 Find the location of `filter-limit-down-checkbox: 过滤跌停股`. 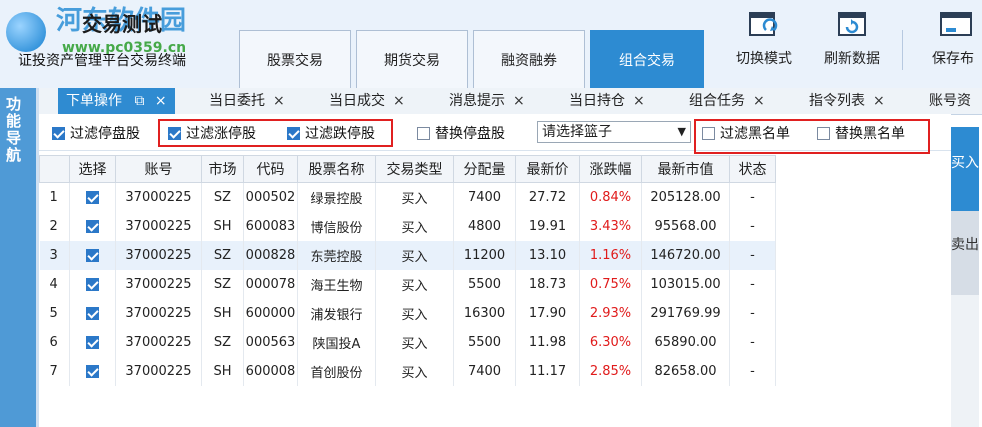

filter-limit-down-checkbox: 过滤跌停股 is located at coordinates (331, 133).